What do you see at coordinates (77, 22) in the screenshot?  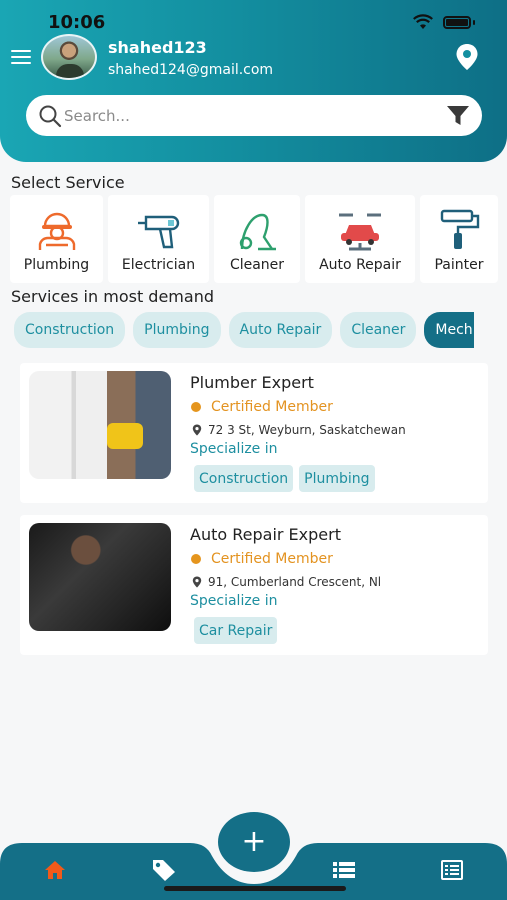 I see `status-time: 10:06` at bounding box center [77, 22].